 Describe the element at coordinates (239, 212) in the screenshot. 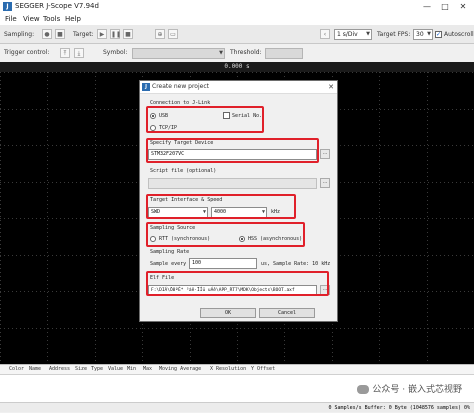

I see `speed-select: 4000 ▼` at that location.